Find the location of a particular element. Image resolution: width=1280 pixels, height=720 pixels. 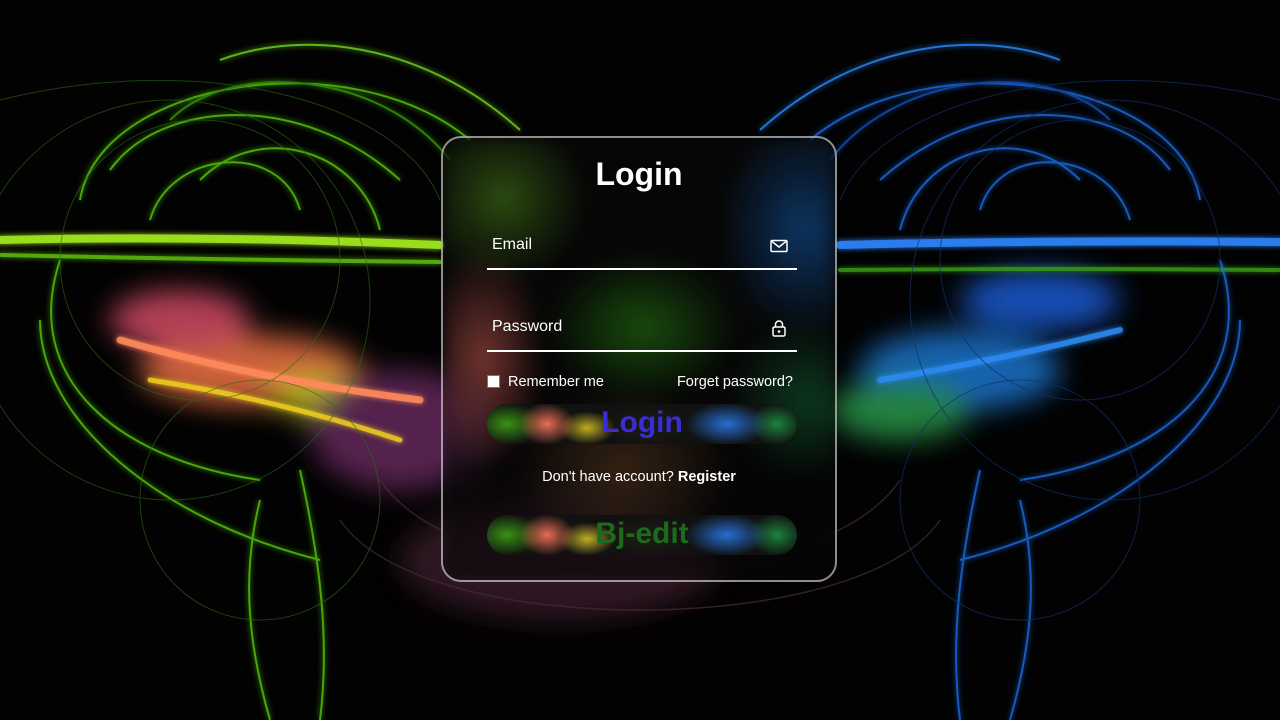

edit-button: Bj-edit is located at coordinates (642, 535).